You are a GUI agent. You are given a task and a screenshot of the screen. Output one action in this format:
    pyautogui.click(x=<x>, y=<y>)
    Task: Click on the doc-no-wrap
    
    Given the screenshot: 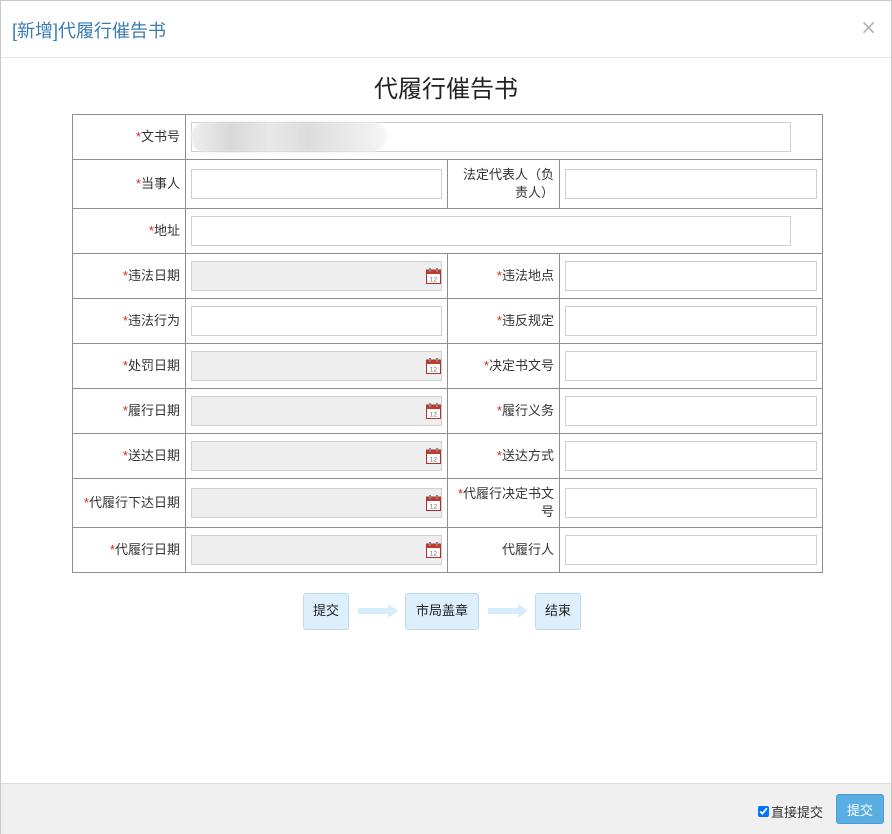 What is the action you would take?
    pyautogui.click(x=491, y=137)
    